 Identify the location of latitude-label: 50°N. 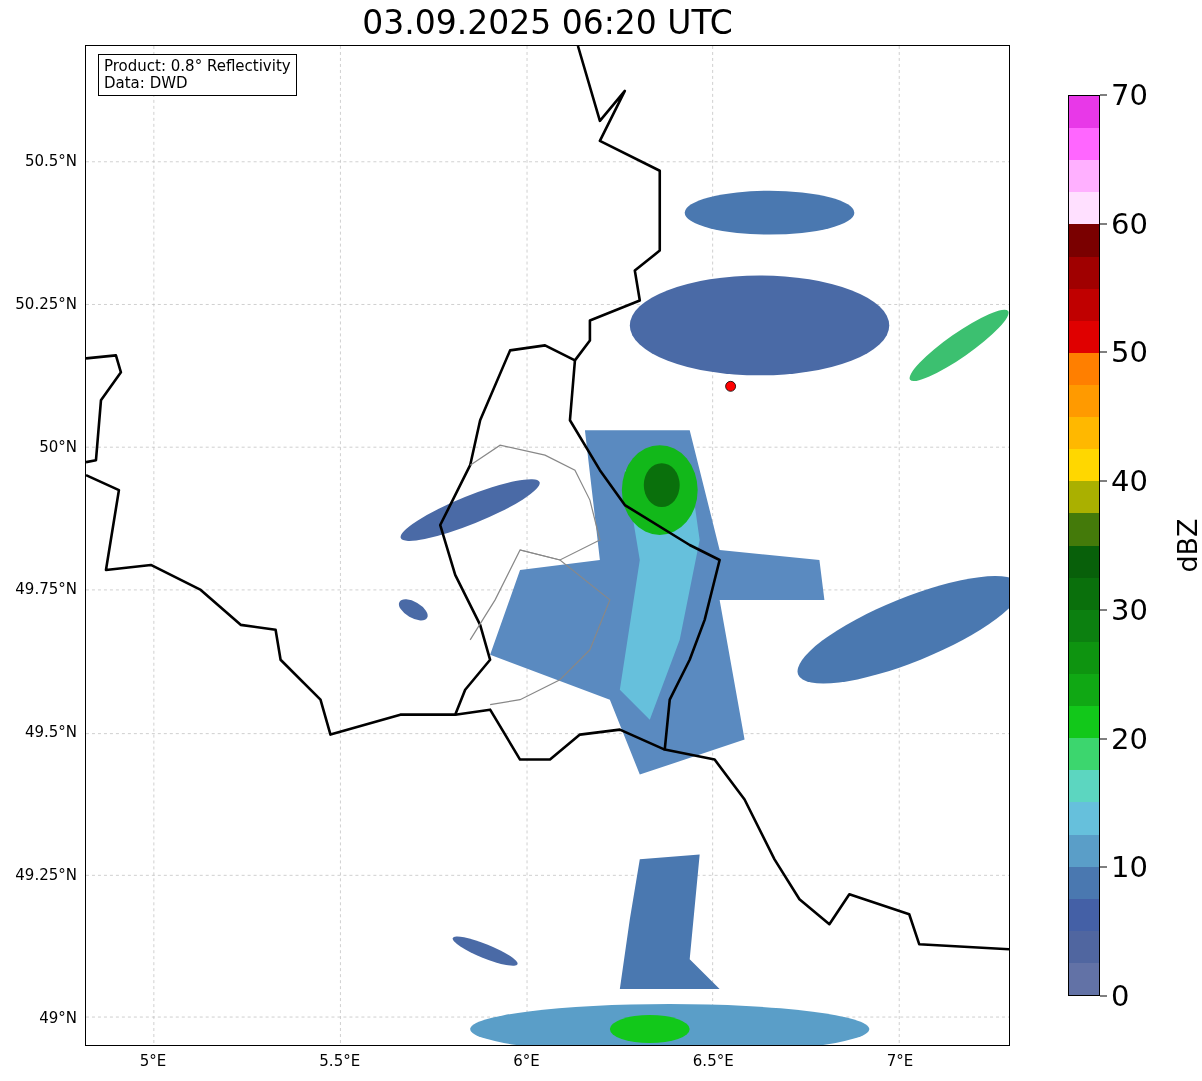
(58, 446).